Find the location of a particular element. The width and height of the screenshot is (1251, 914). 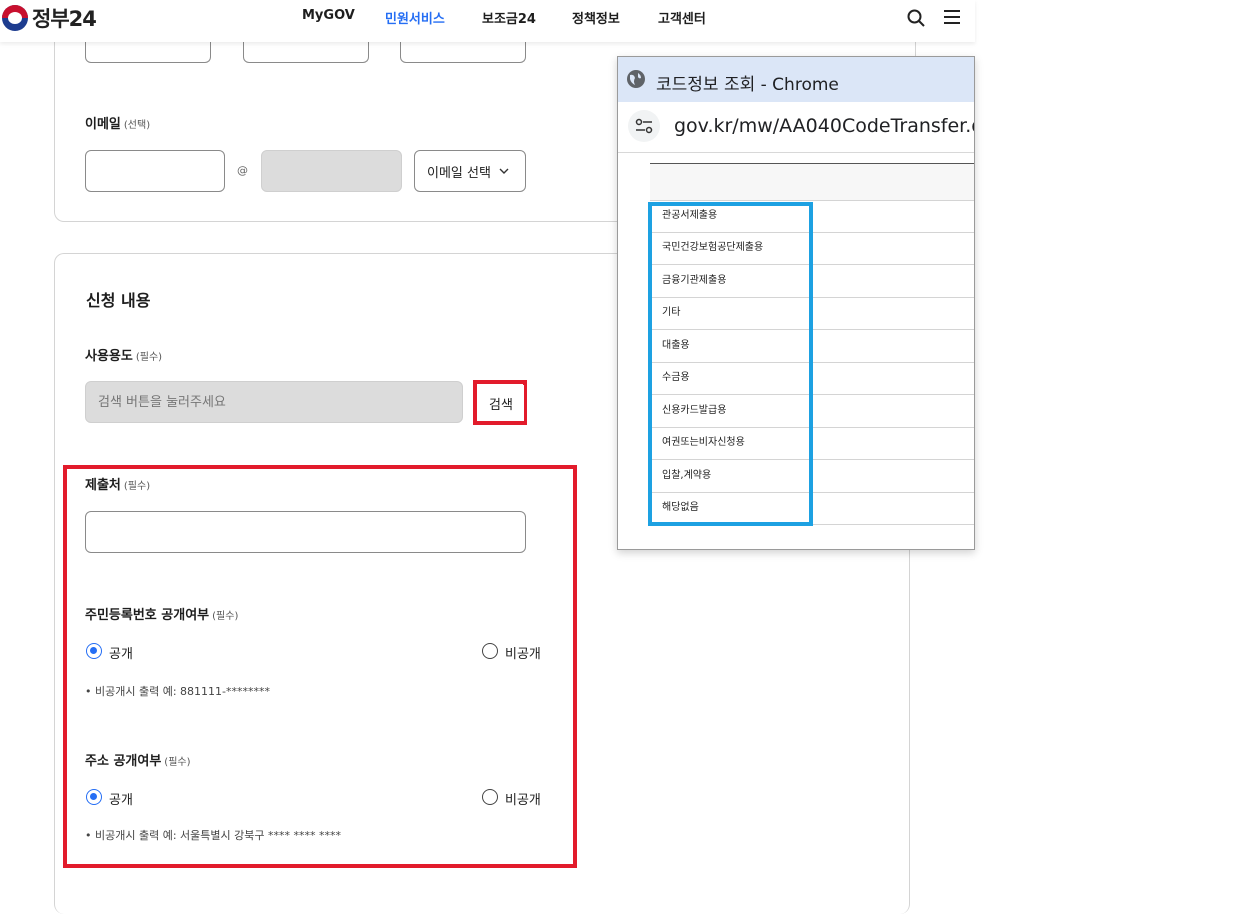

list-items-highlight is located at coordinates (730, 364).